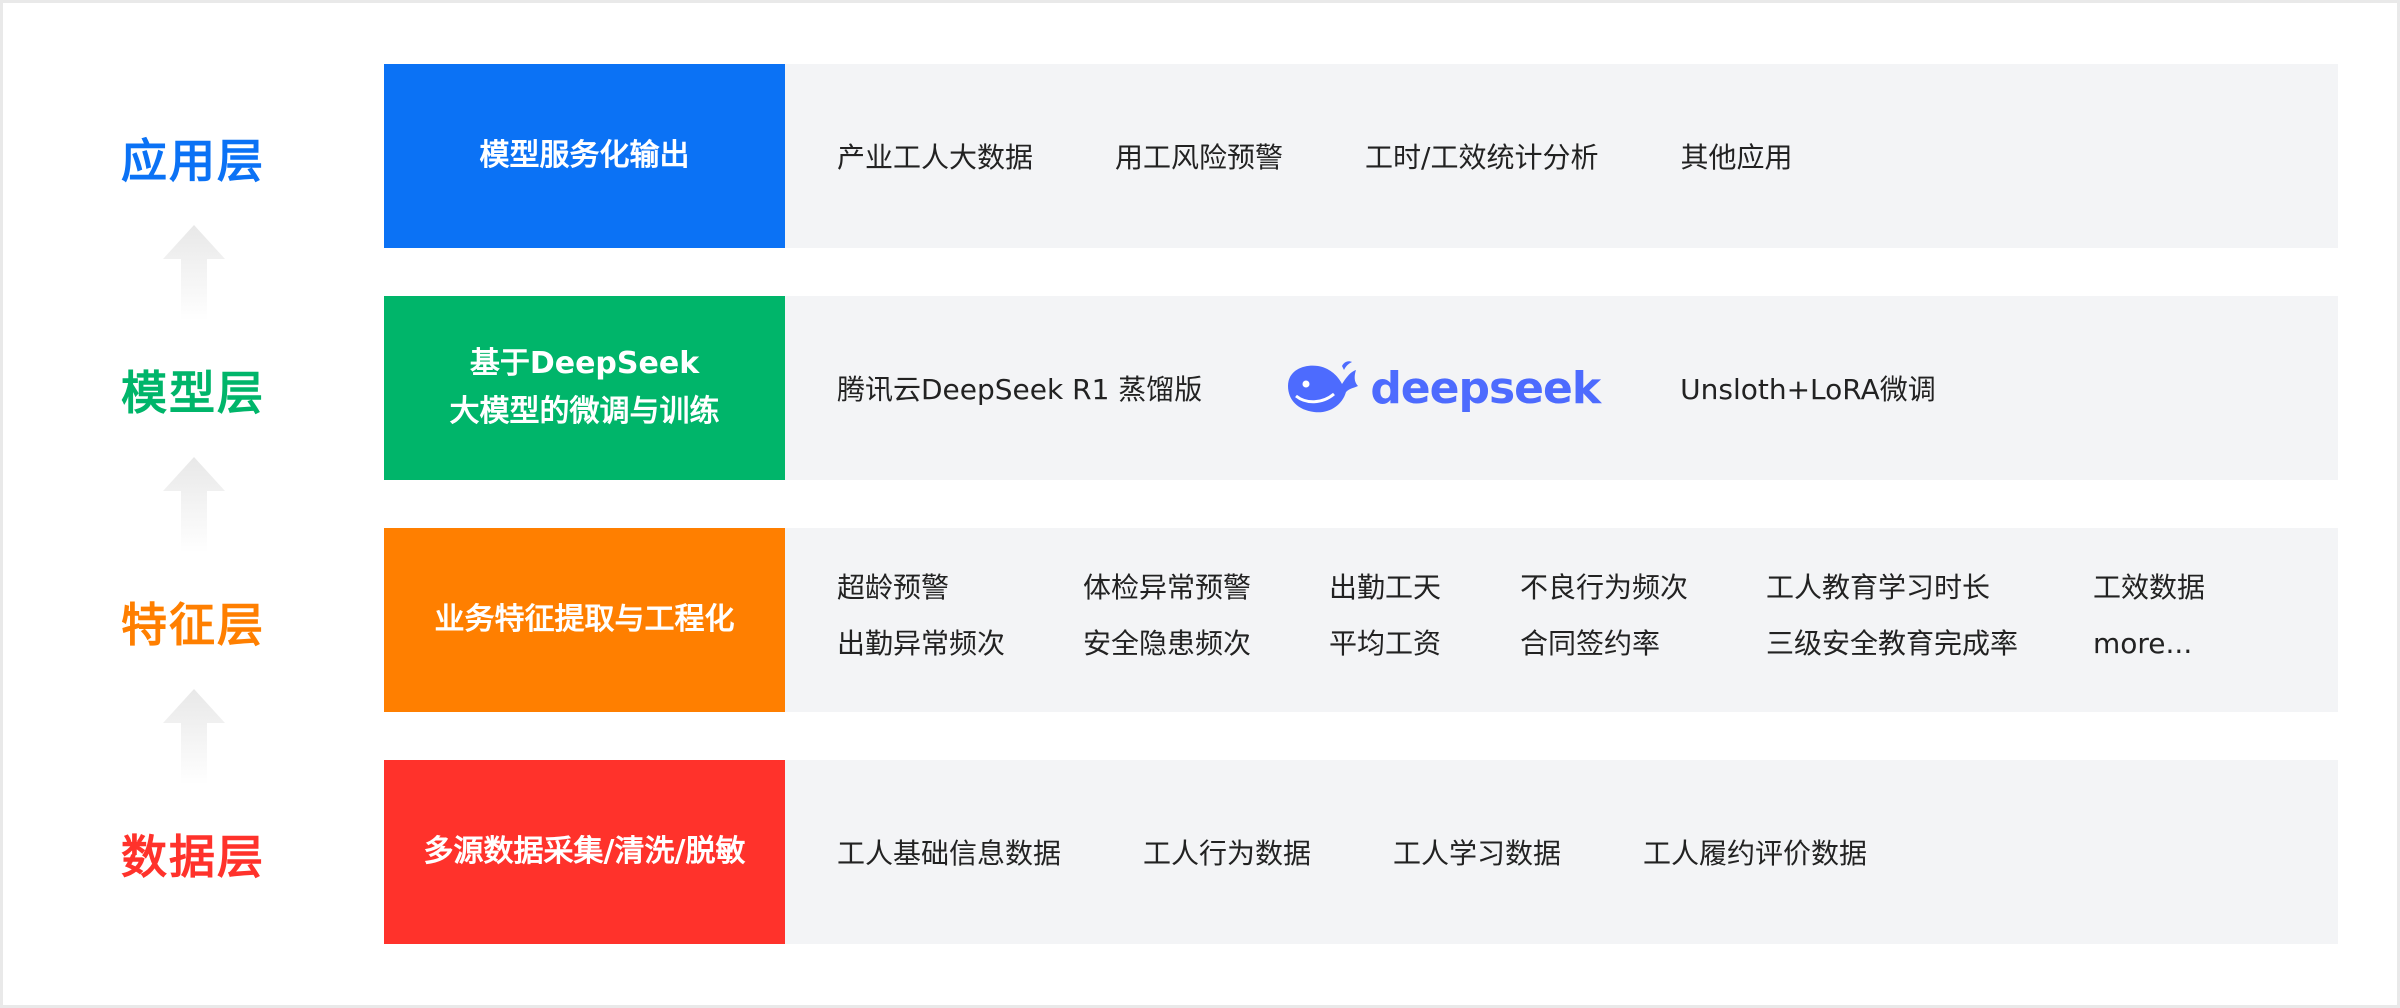 Image resolution: width=2400 pixels, height=1008 pixels. Describe the element at coordinates (584, 620) in the screenshot. I see `feature-layer-title: 业务特征提取与工程化` at that location.